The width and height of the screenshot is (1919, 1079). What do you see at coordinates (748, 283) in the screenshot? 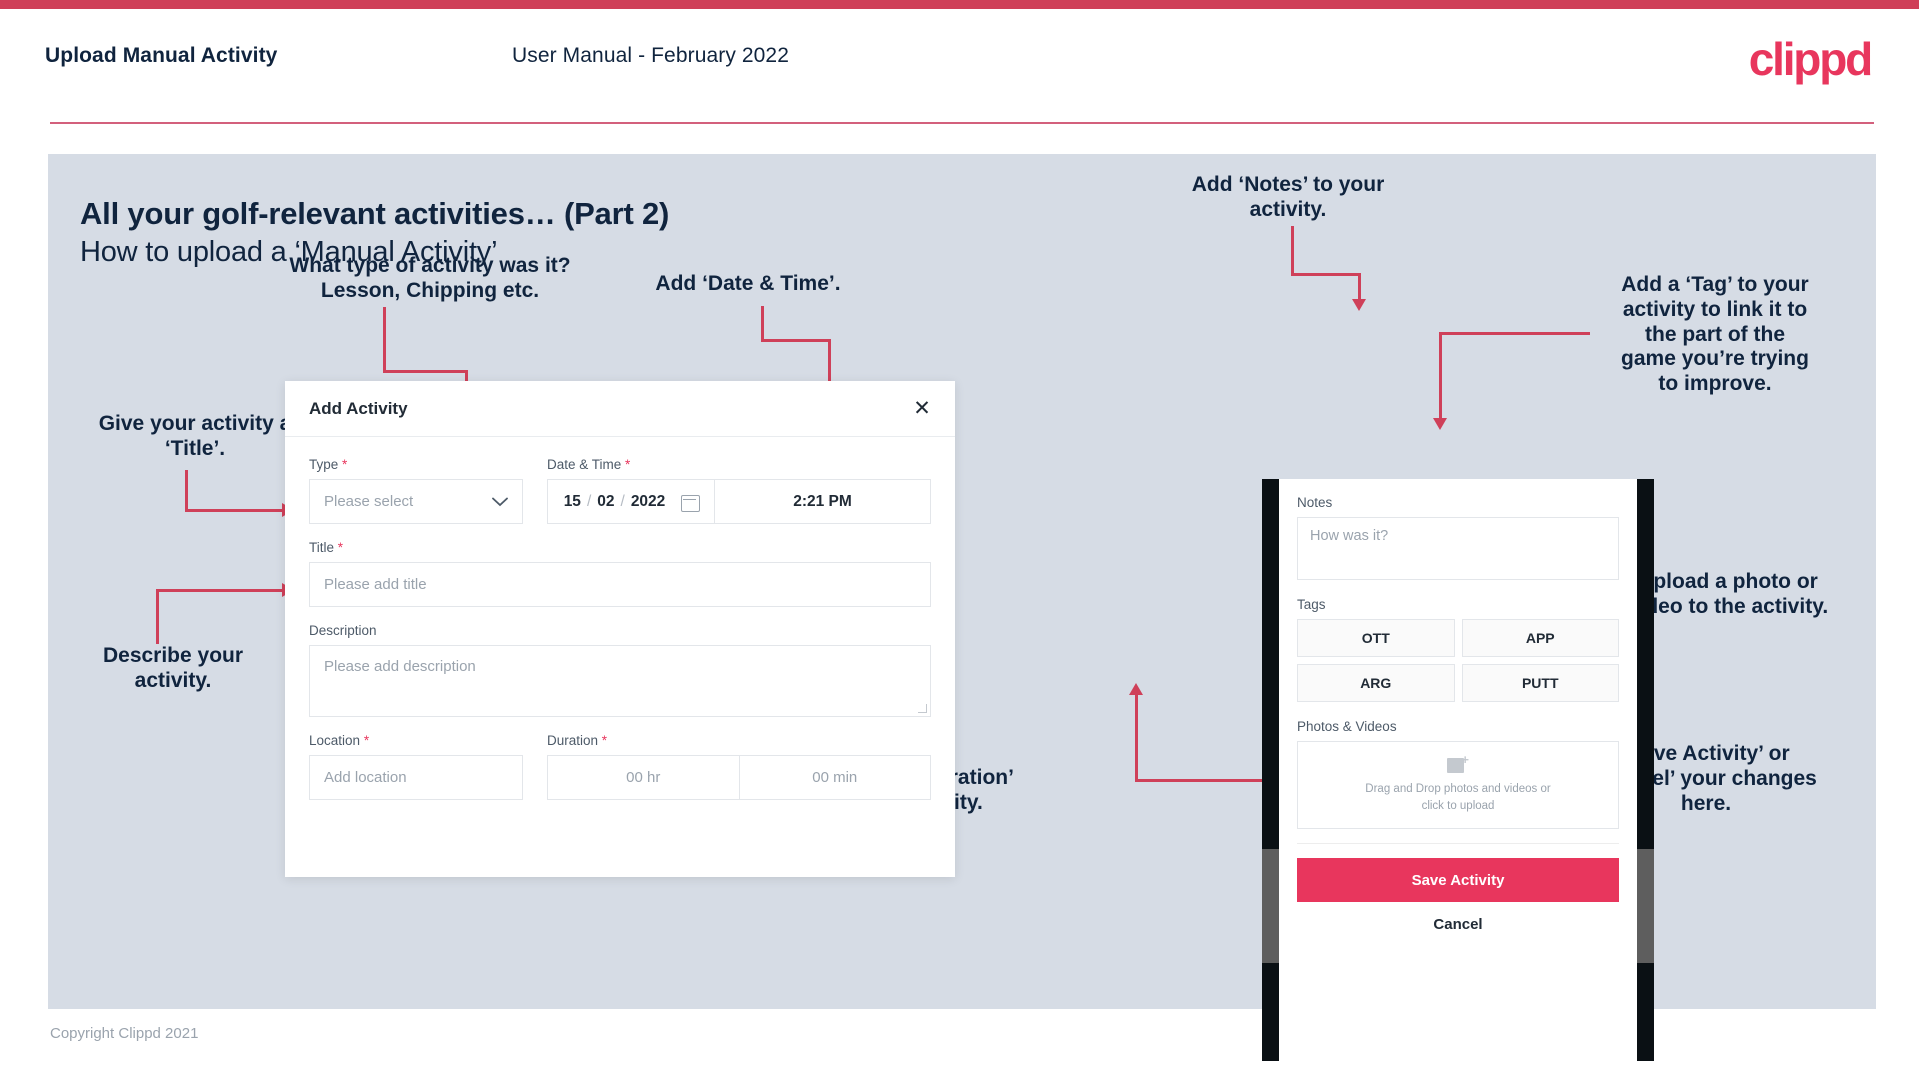
I see `annotation-datetime: Add ‘Date & Time’.` at bounding box center [748, 283].